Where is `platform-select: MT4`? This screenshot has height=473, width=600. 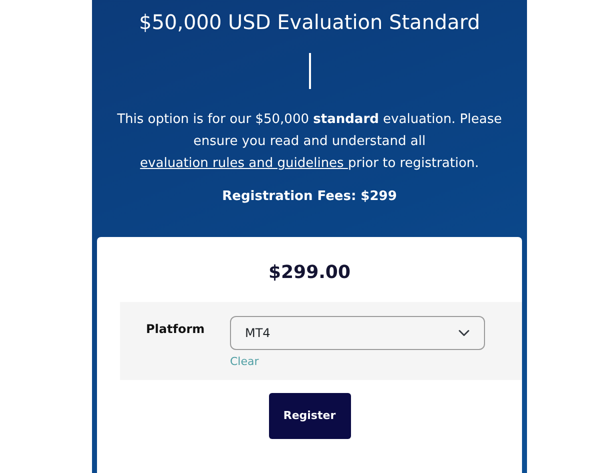
platform-select: MT4 is located at coordinates (357, 333).